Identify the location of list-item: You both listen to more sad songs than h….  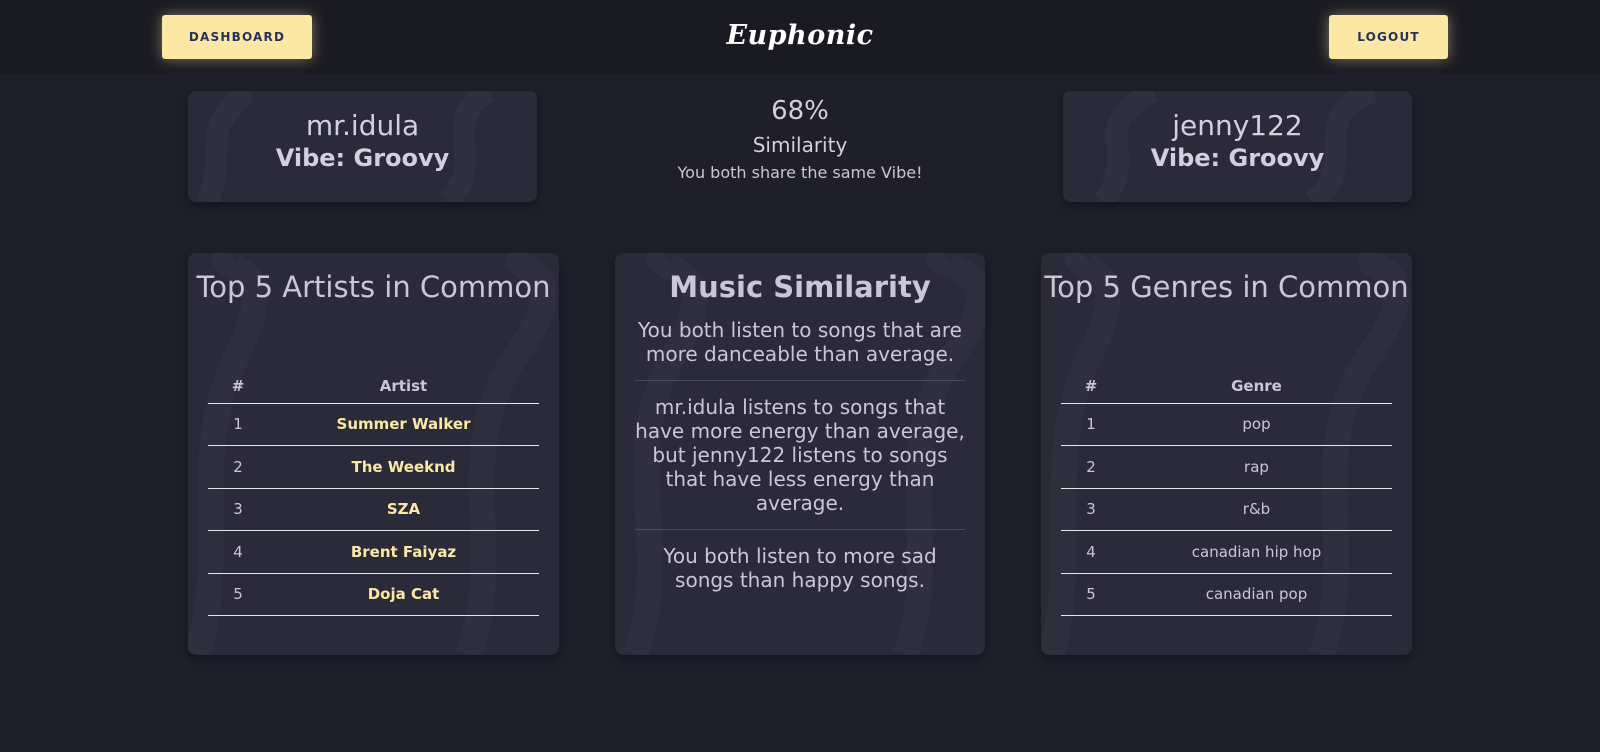
(800, 568).